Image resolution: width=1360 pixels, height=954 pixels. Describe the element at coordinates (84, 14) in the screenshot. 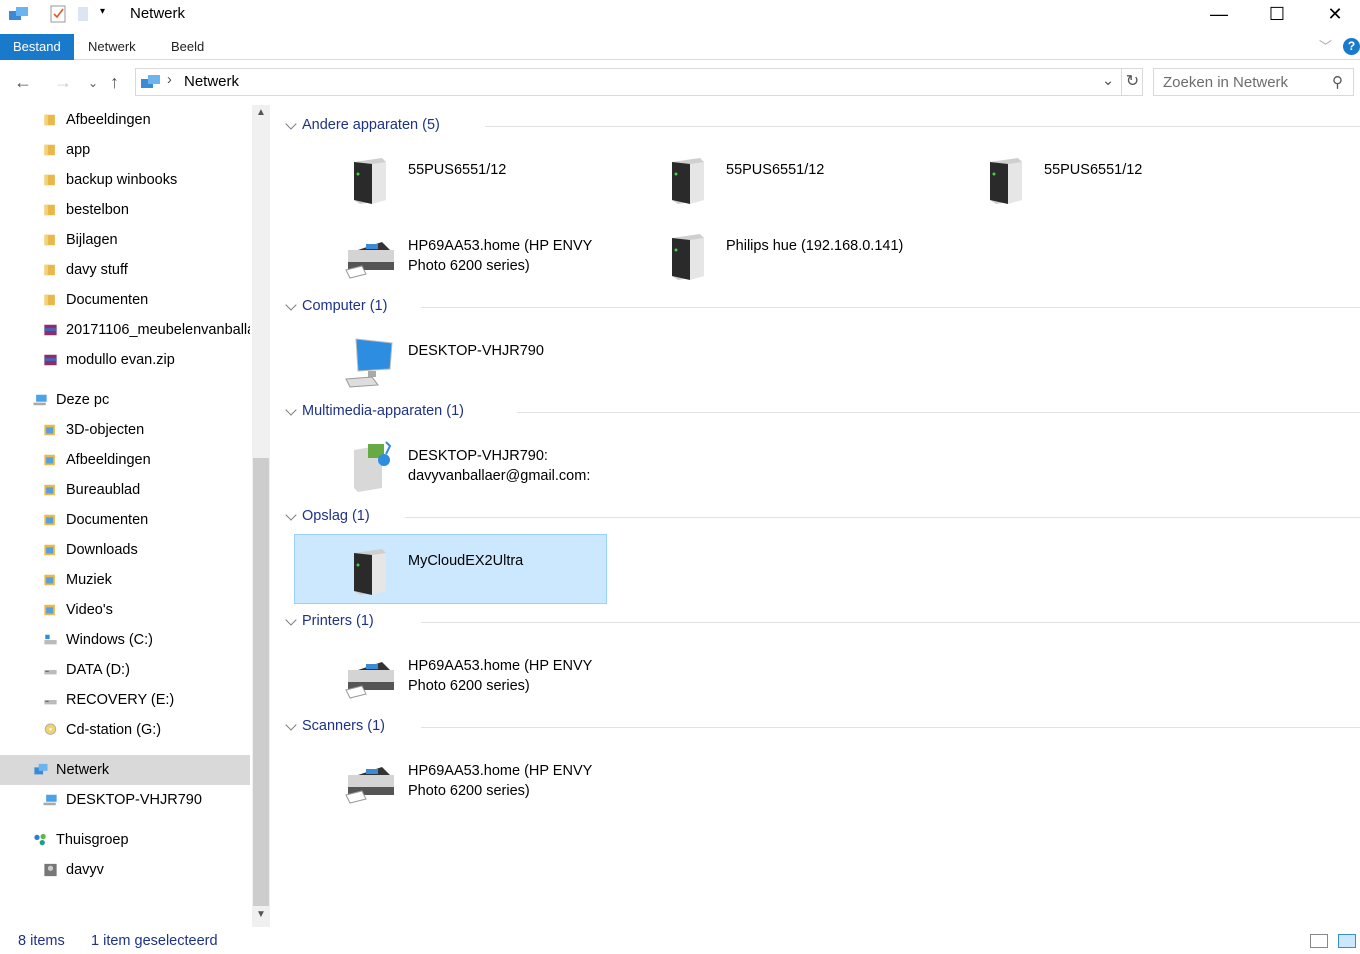

I see `new-folder-icon` at that location.